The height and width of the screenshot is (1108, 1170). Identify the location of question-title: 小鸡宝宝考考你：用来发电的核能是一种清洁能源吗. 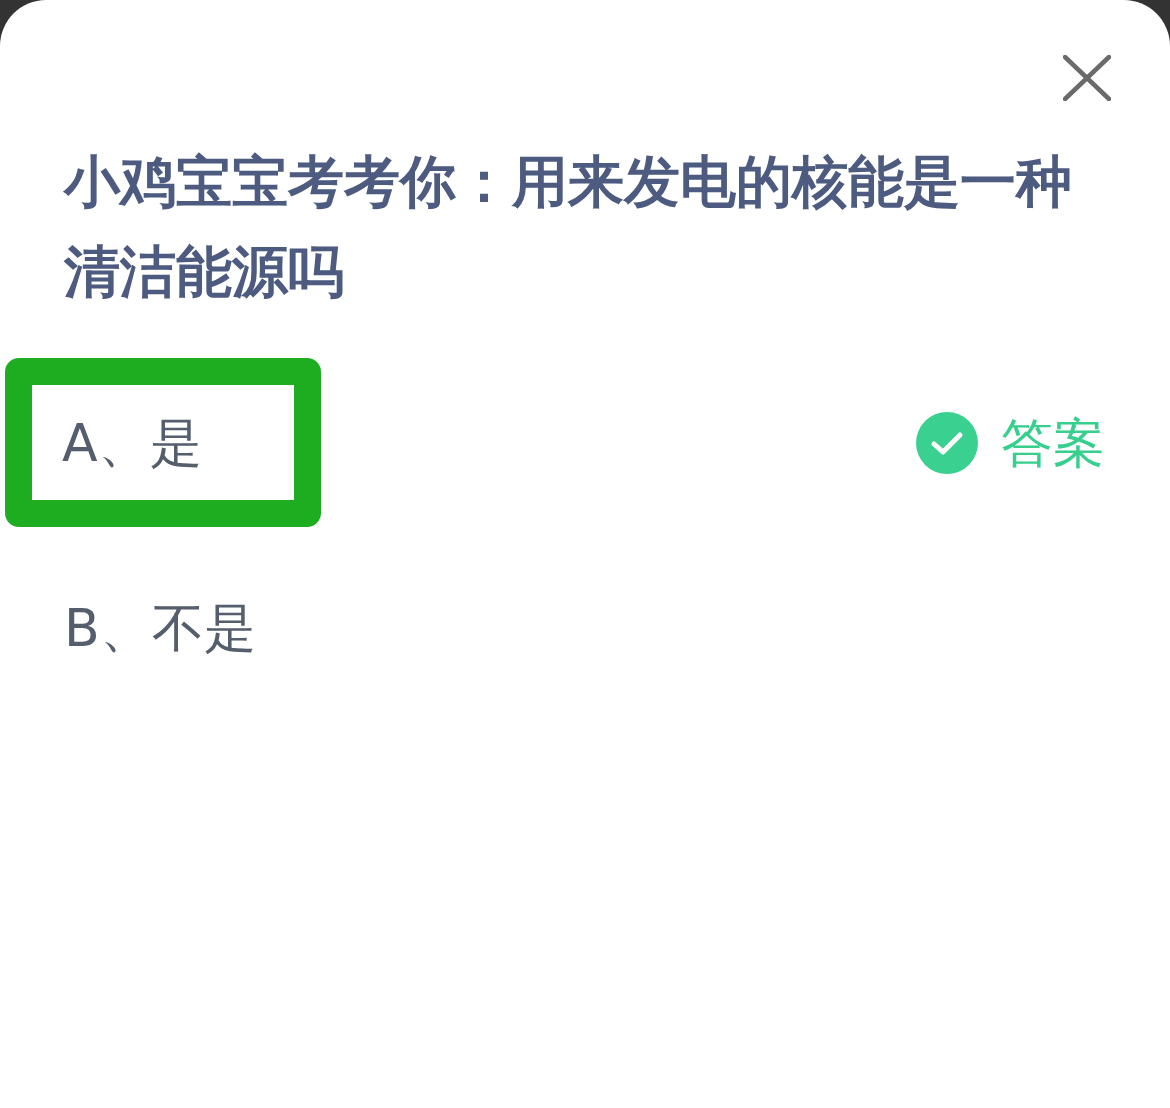
(568, 227).